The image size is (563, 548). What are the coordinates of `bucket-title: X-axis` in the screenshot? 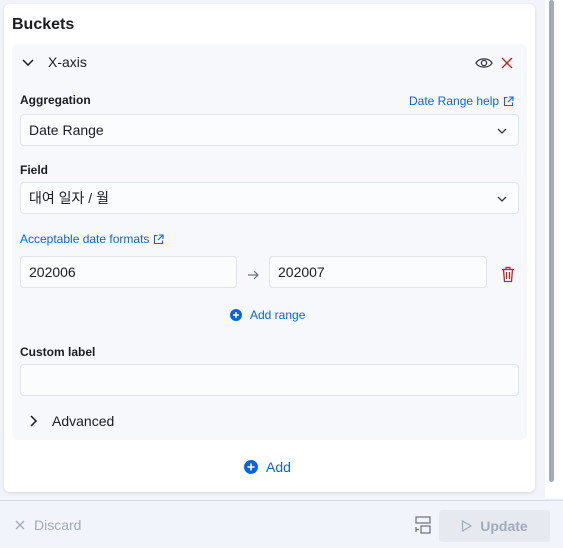 It's located at (67, 62).